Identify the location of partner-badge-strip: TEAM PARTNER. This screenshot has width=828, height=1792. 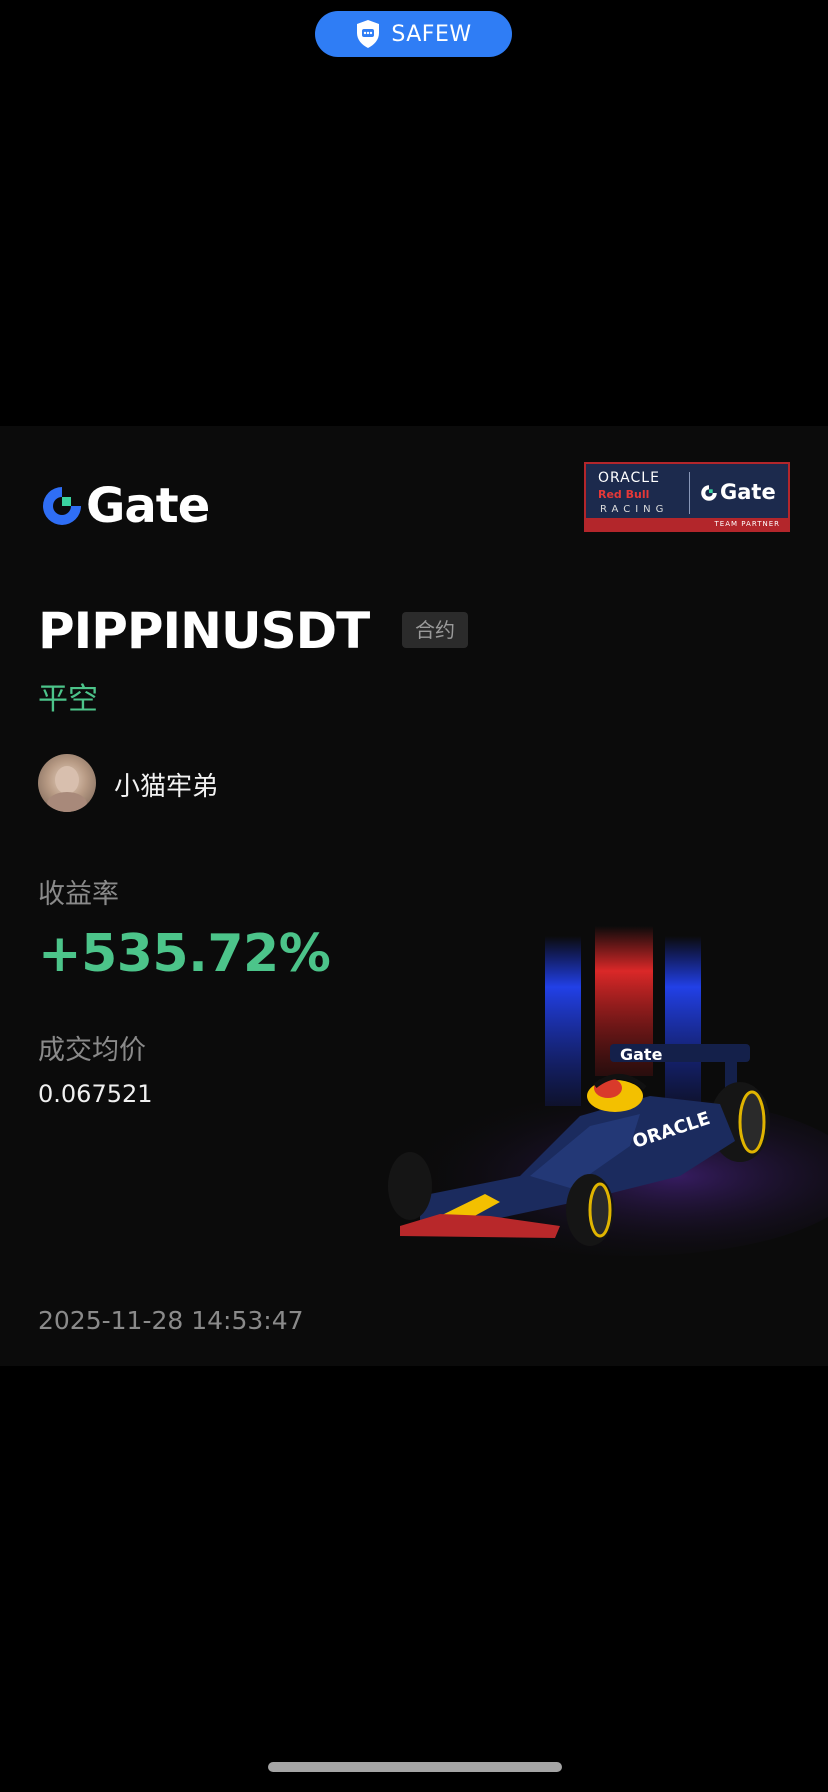
(687, 524).